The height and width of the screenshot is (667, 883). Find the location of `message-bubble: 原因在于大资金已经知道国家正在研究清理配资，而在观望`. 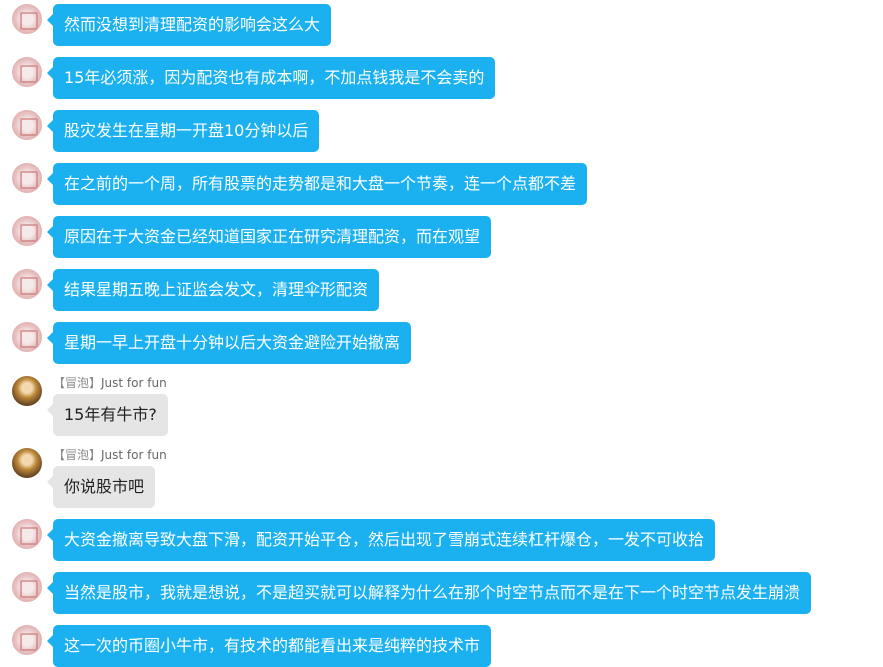

message-bubble: 原因在于大资金已经知道国家正在研究清理配资，而在观望 is located at coordinates (269, 237).